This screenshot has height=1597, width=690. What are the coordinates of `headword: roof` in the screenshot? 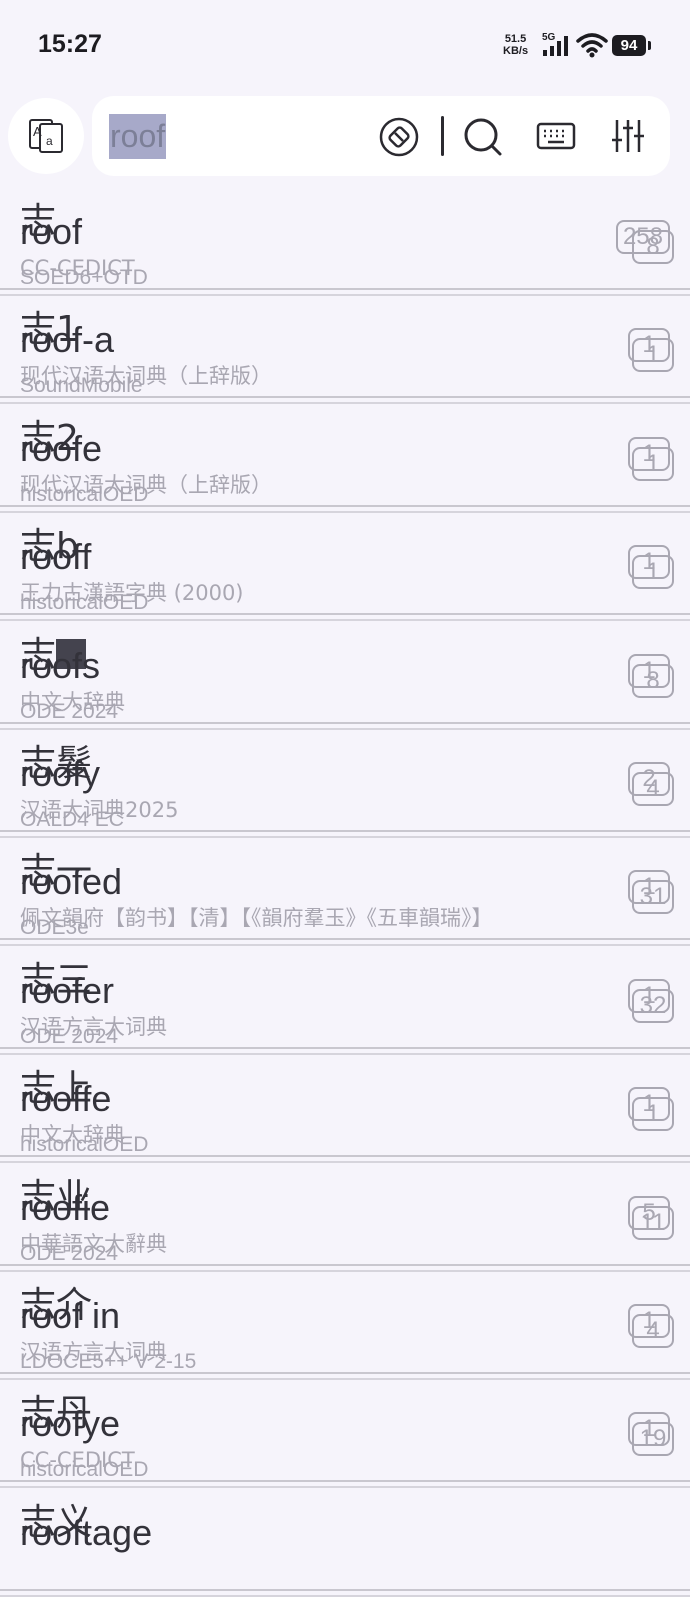 It's located at (51, 231).